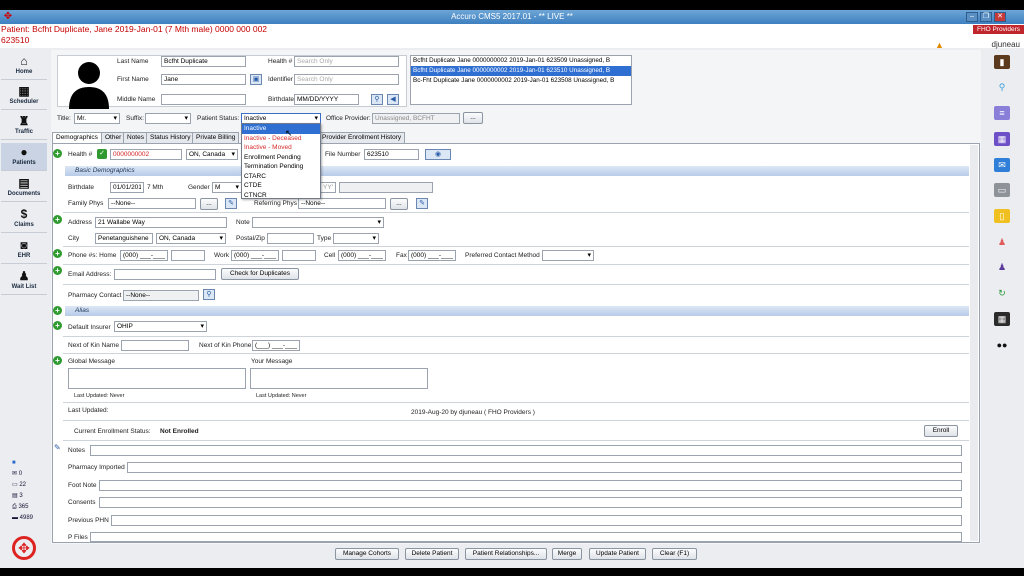 The image size is (1024, 576). What do you see at coordinates (356, 238) in the screenshot?
I see `address-type-select` at bounding box center [356, 238].